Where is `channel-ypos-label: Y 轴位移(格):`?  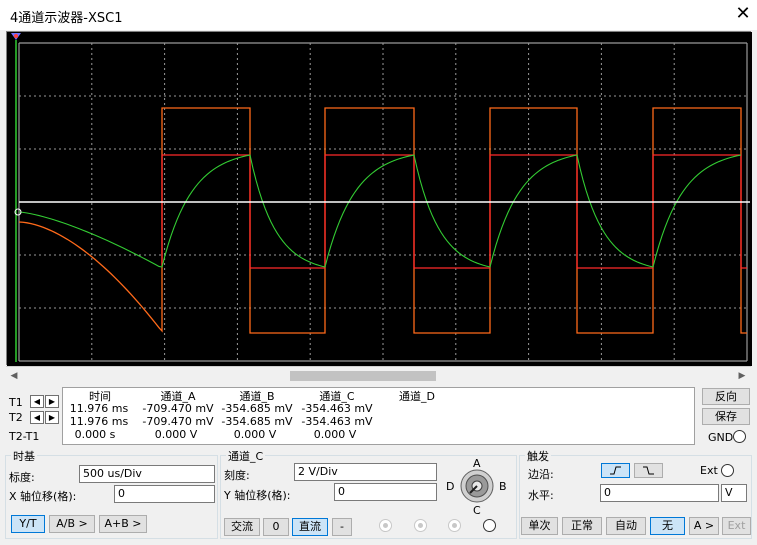
channel-ypos-label: Y 轴位移(格): is located at coordinates (257, 495).